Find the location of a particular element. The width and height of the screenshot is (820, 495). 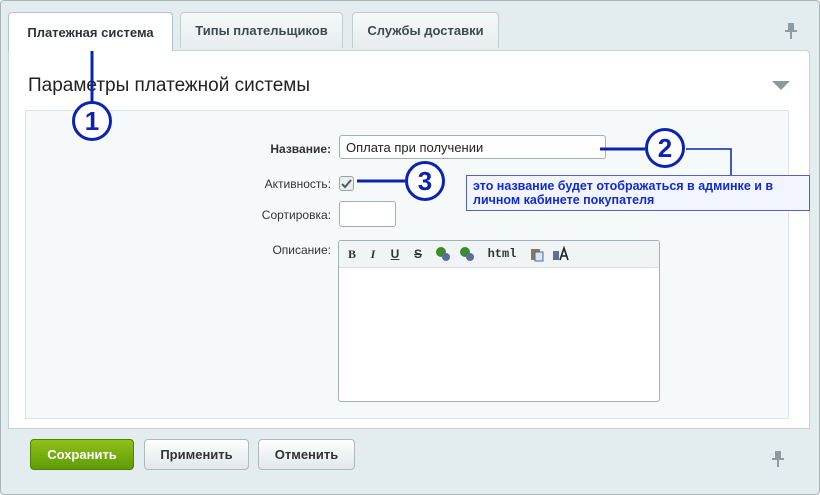

editor-toolbar: B I U S html is located at coordinates (499, 254).